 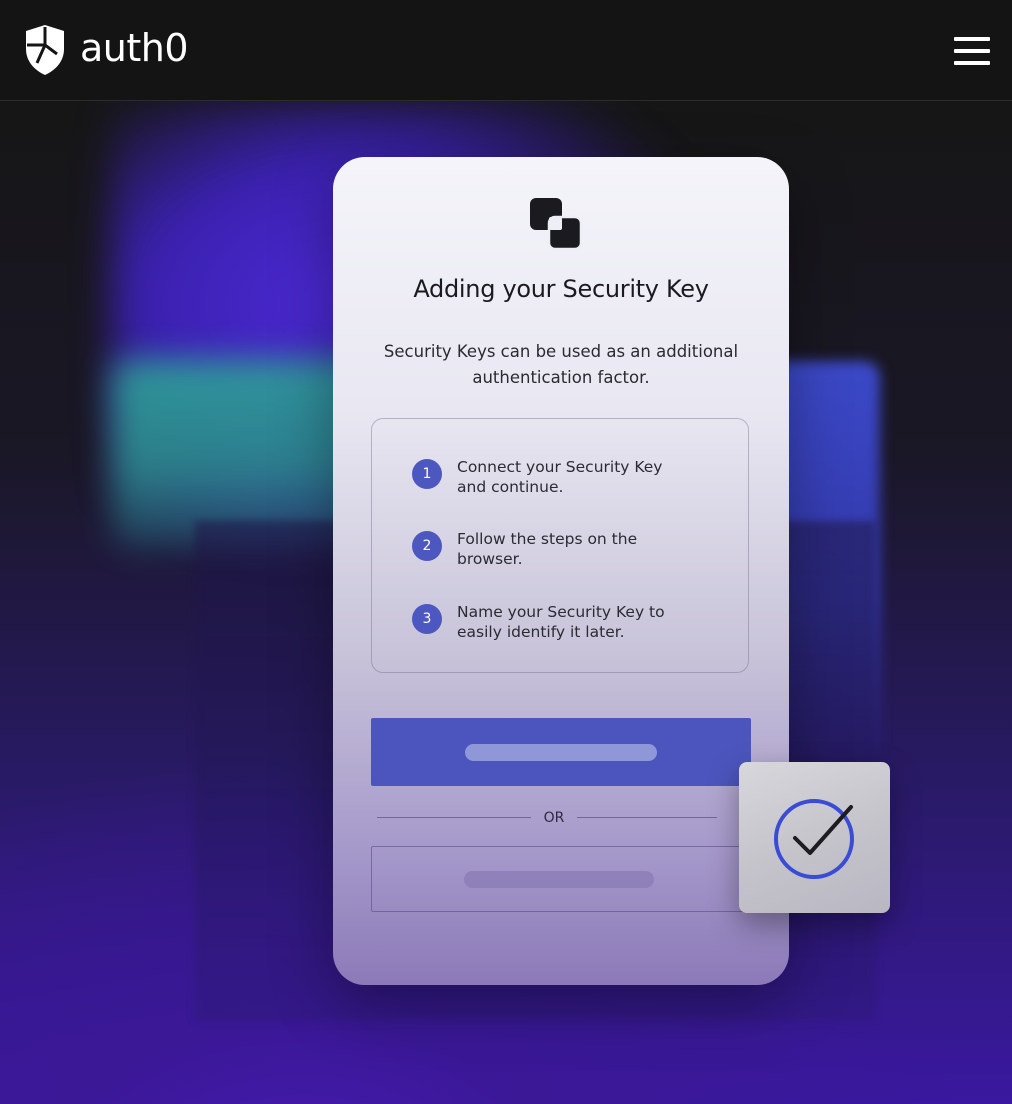 I want to click on hamburger-menu-icon, so click(x=973, y=51).